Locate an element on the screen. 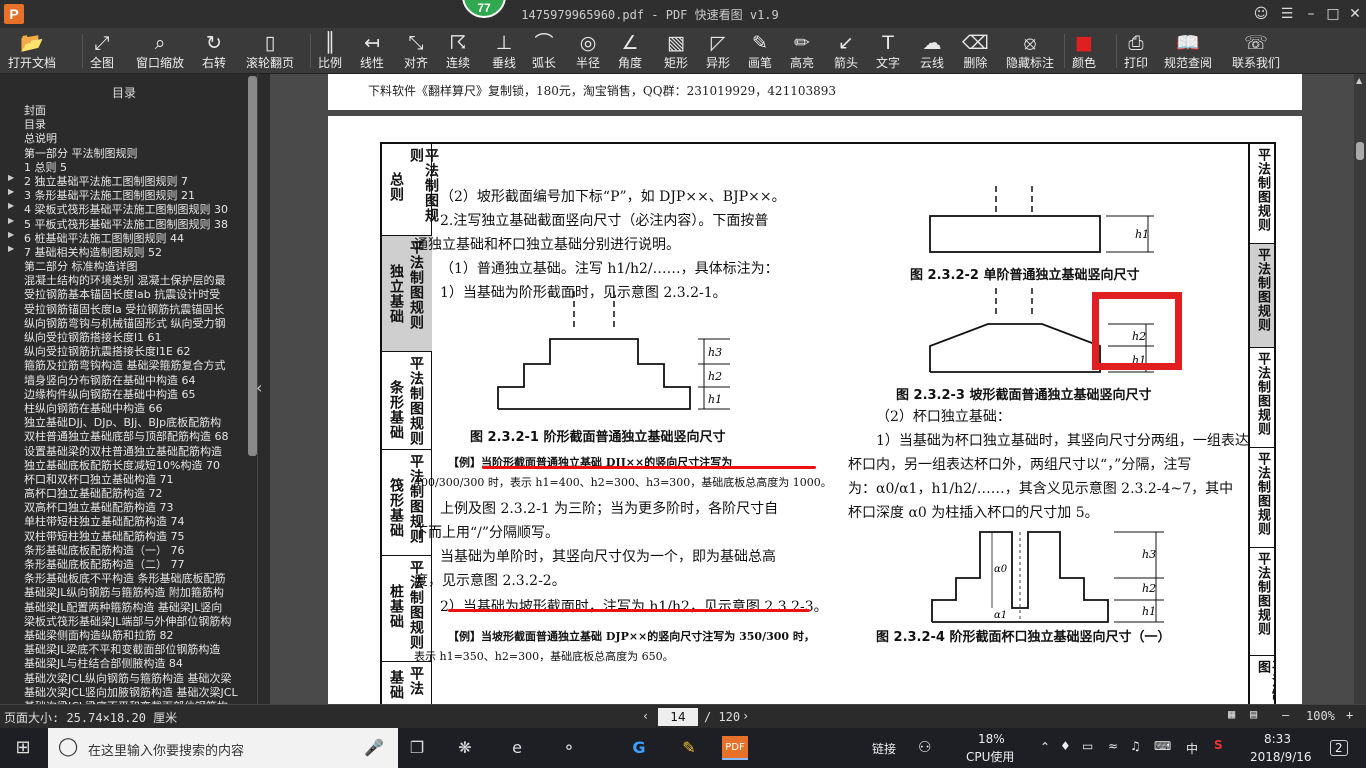  toc-item: 第二部分 标准构造详图 is located at coordinates (124, 265).